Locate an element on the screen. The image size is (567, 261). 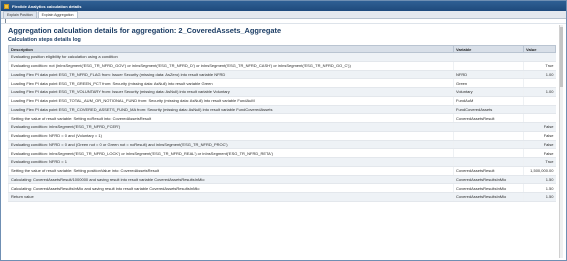
table-header-row: Description Variable Value is located at coordinates (282, 49).